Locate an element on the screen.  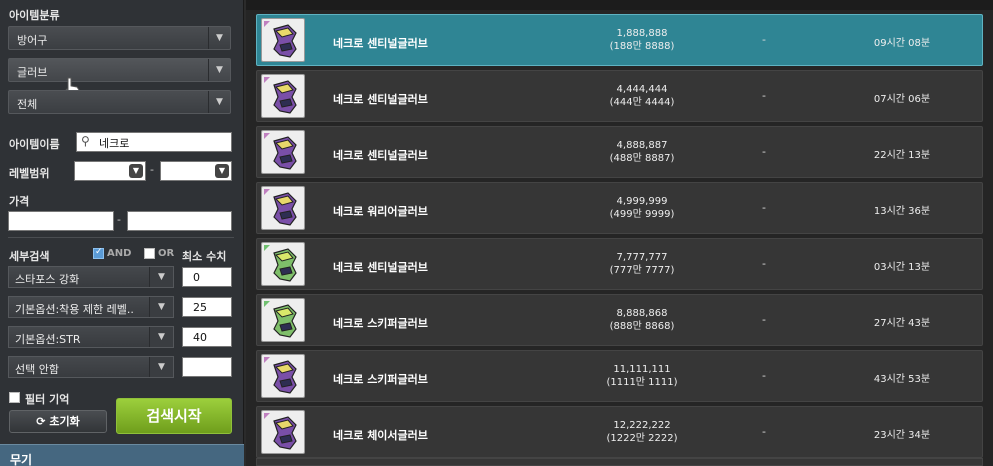
level-max-dropdown: ▼ is located at coordinates (196, 171).